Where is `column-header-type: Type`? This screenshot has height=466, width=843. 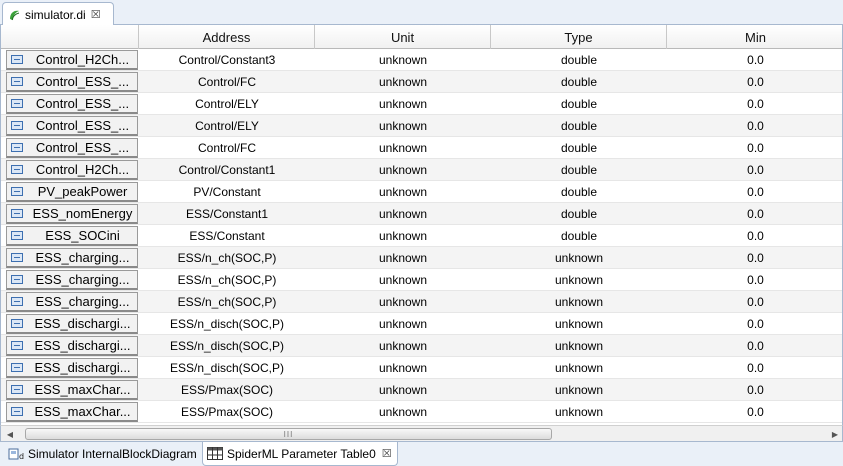
column-header-type: Type is located at coordinates (579, 37).